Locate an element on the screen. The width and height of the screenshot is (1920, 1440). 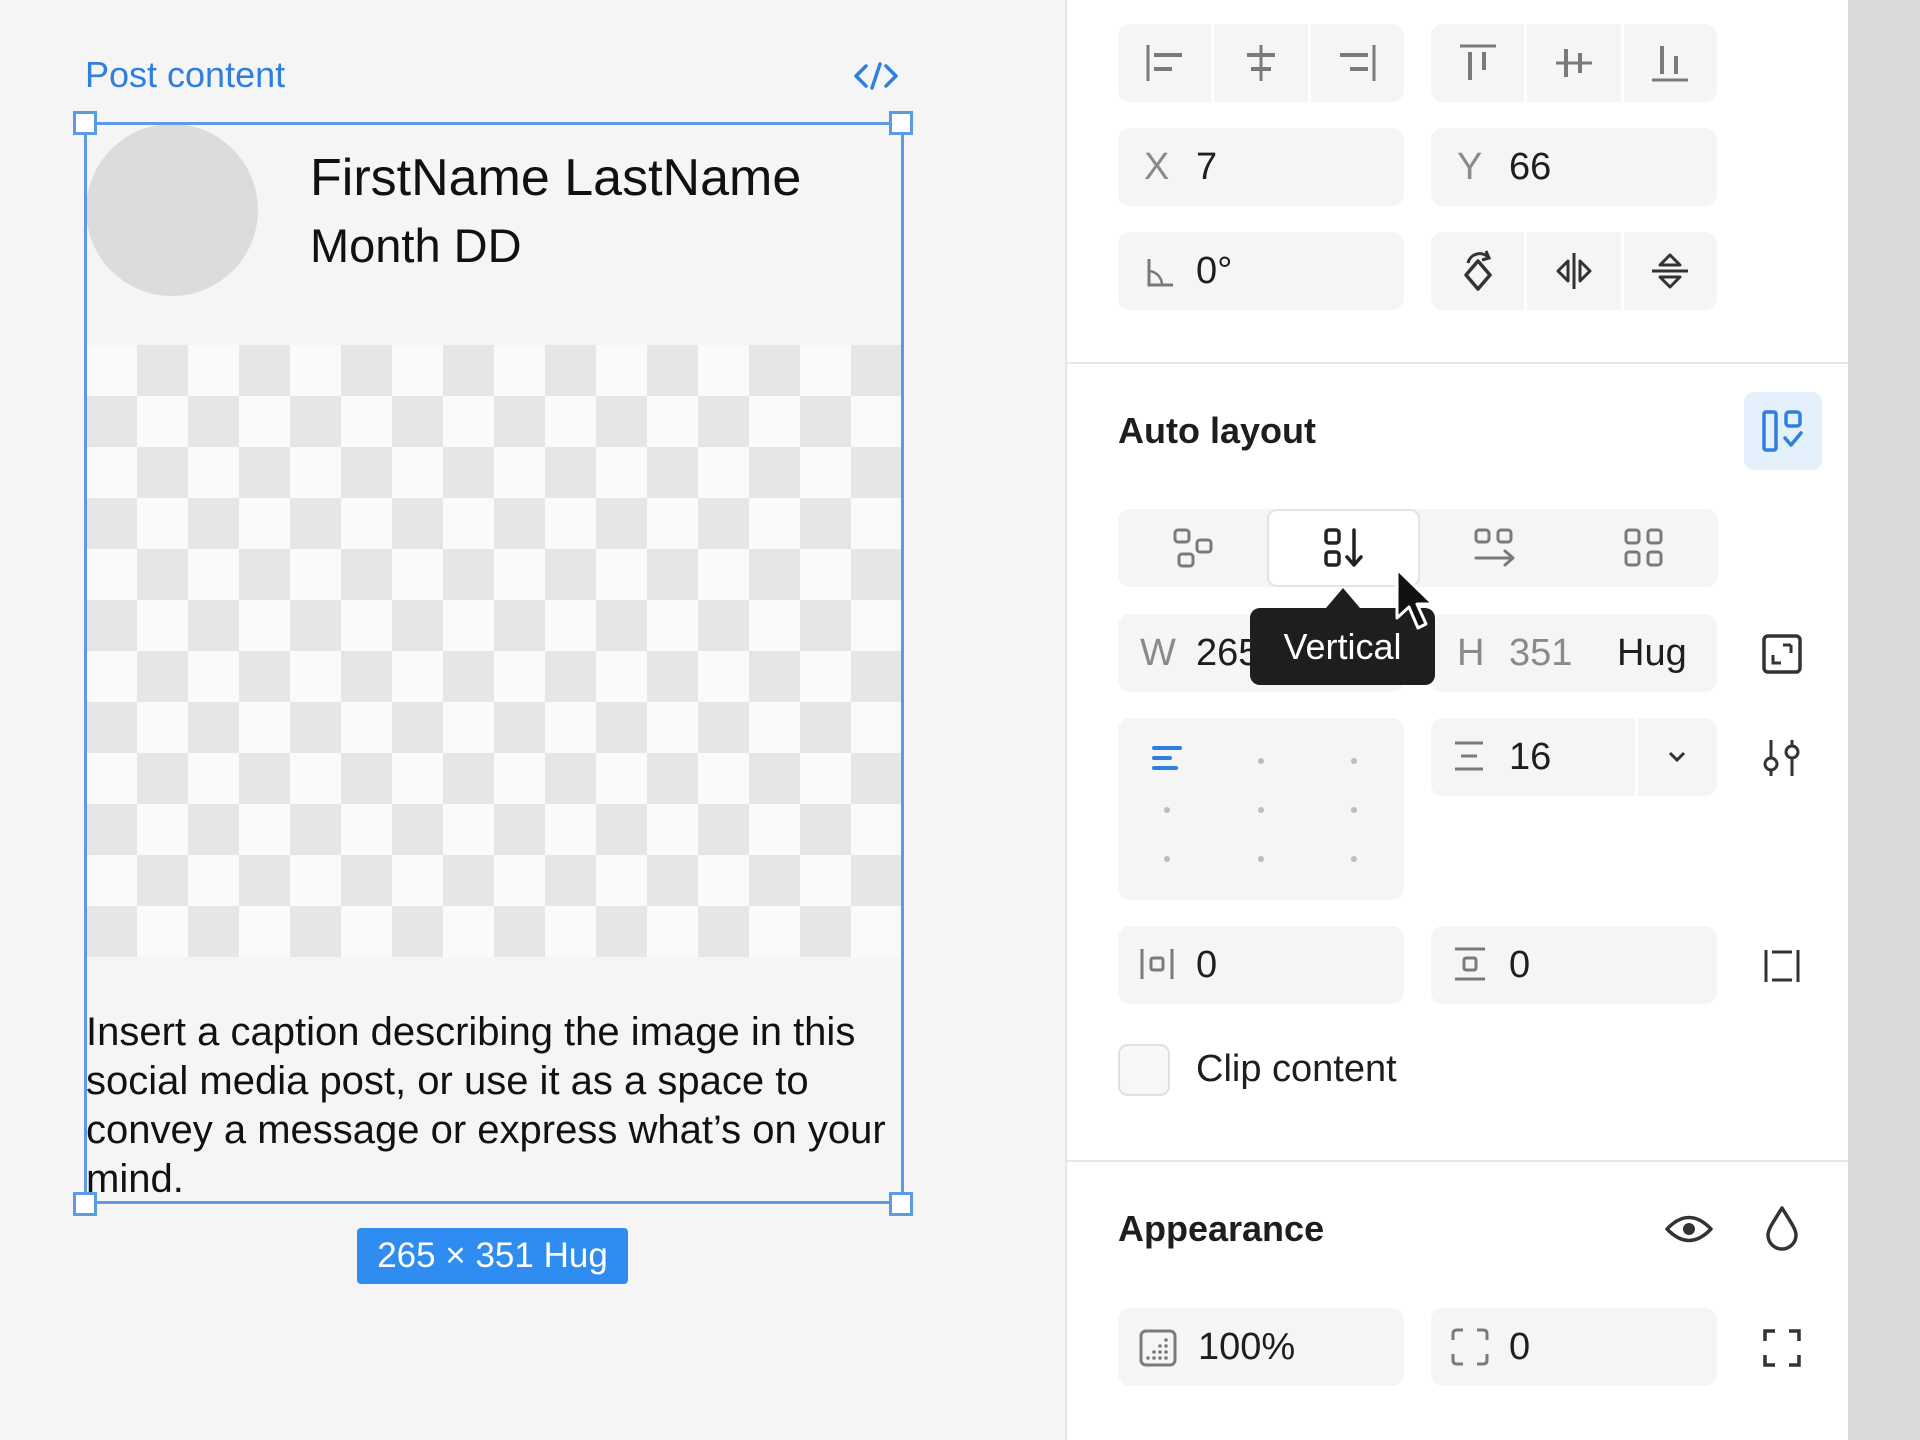
align-dot-center is located at coordinates (1261, 810).